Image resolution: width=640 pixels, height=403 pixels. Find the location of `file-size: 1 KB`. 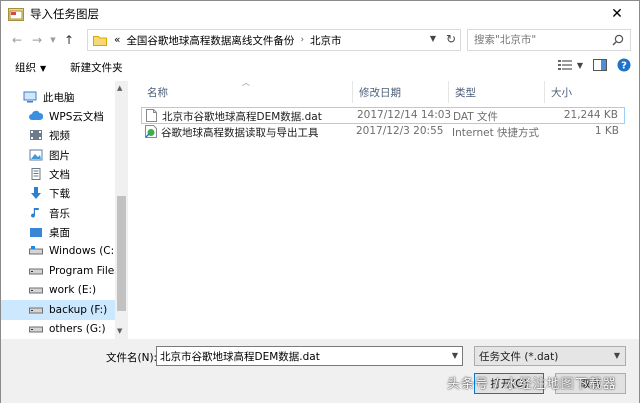

file-size: 1 KB is located at coordinates (606, 131).